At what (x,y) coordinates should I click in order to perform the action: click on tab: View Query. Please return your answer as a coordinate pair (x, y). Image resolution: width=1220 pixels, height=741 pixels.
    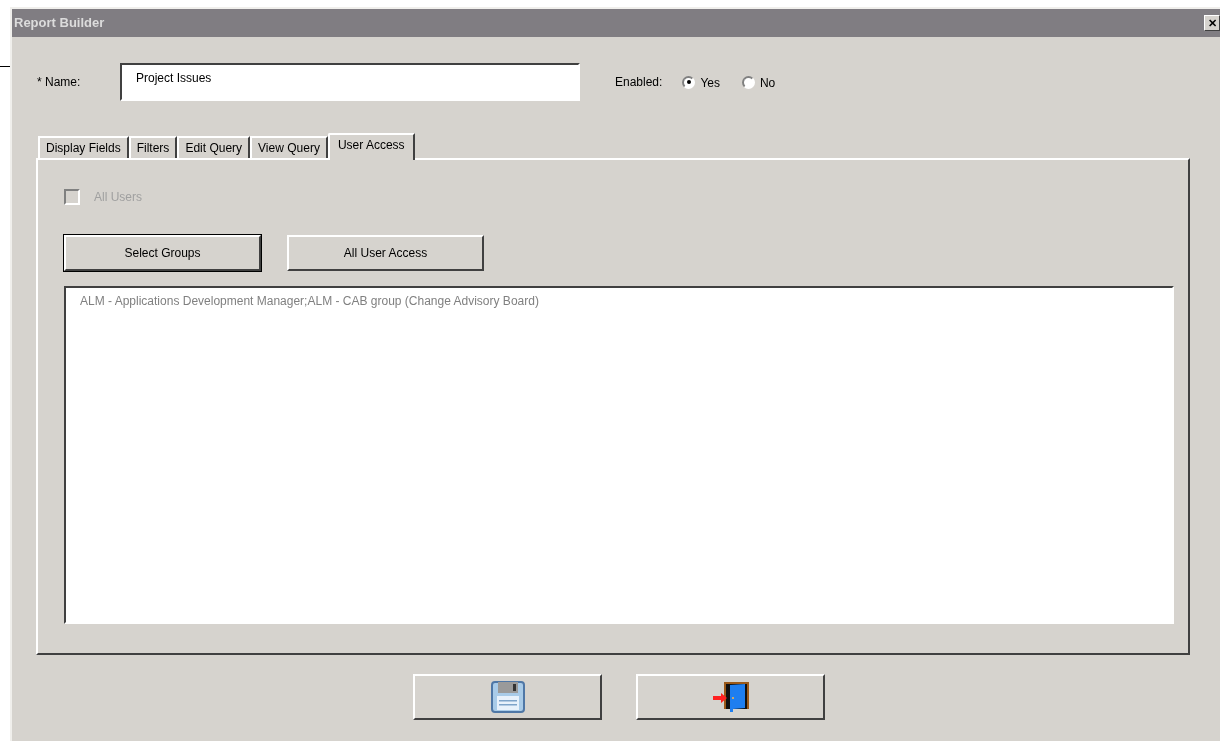
    Looking at the image, I should click on (289, 147).